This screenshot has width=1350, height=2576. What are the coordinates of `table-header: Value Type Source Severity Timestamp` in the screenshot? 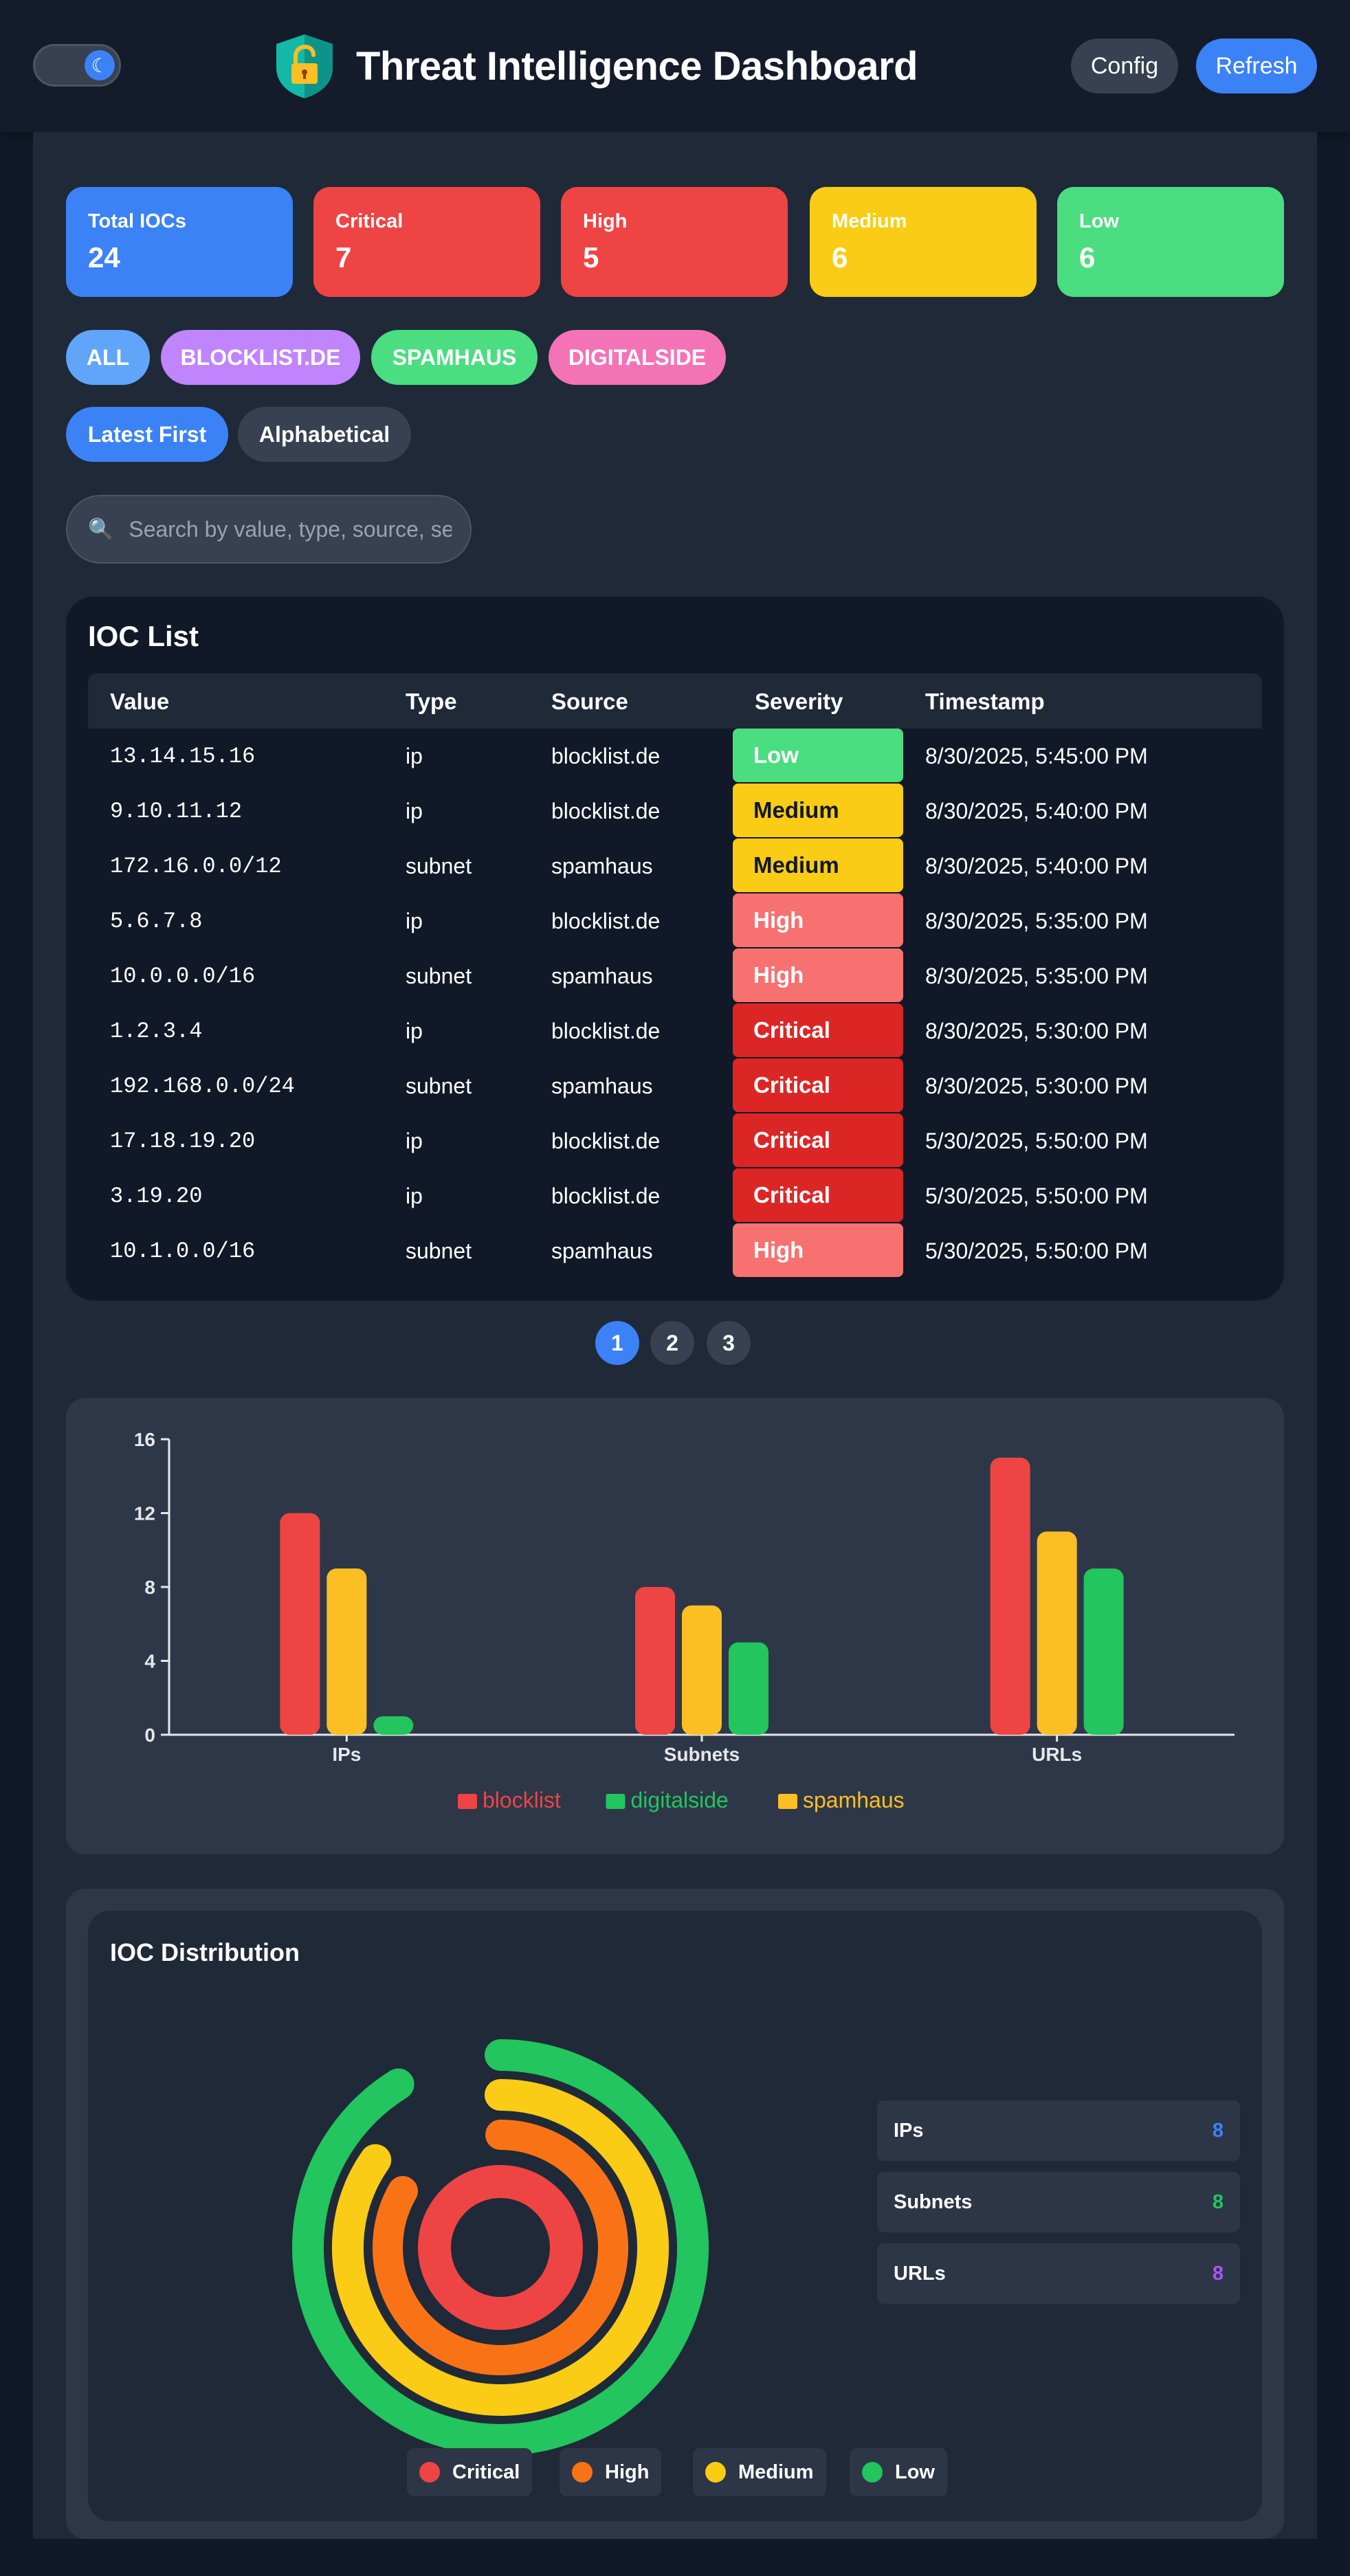 It's located at (675, 701).